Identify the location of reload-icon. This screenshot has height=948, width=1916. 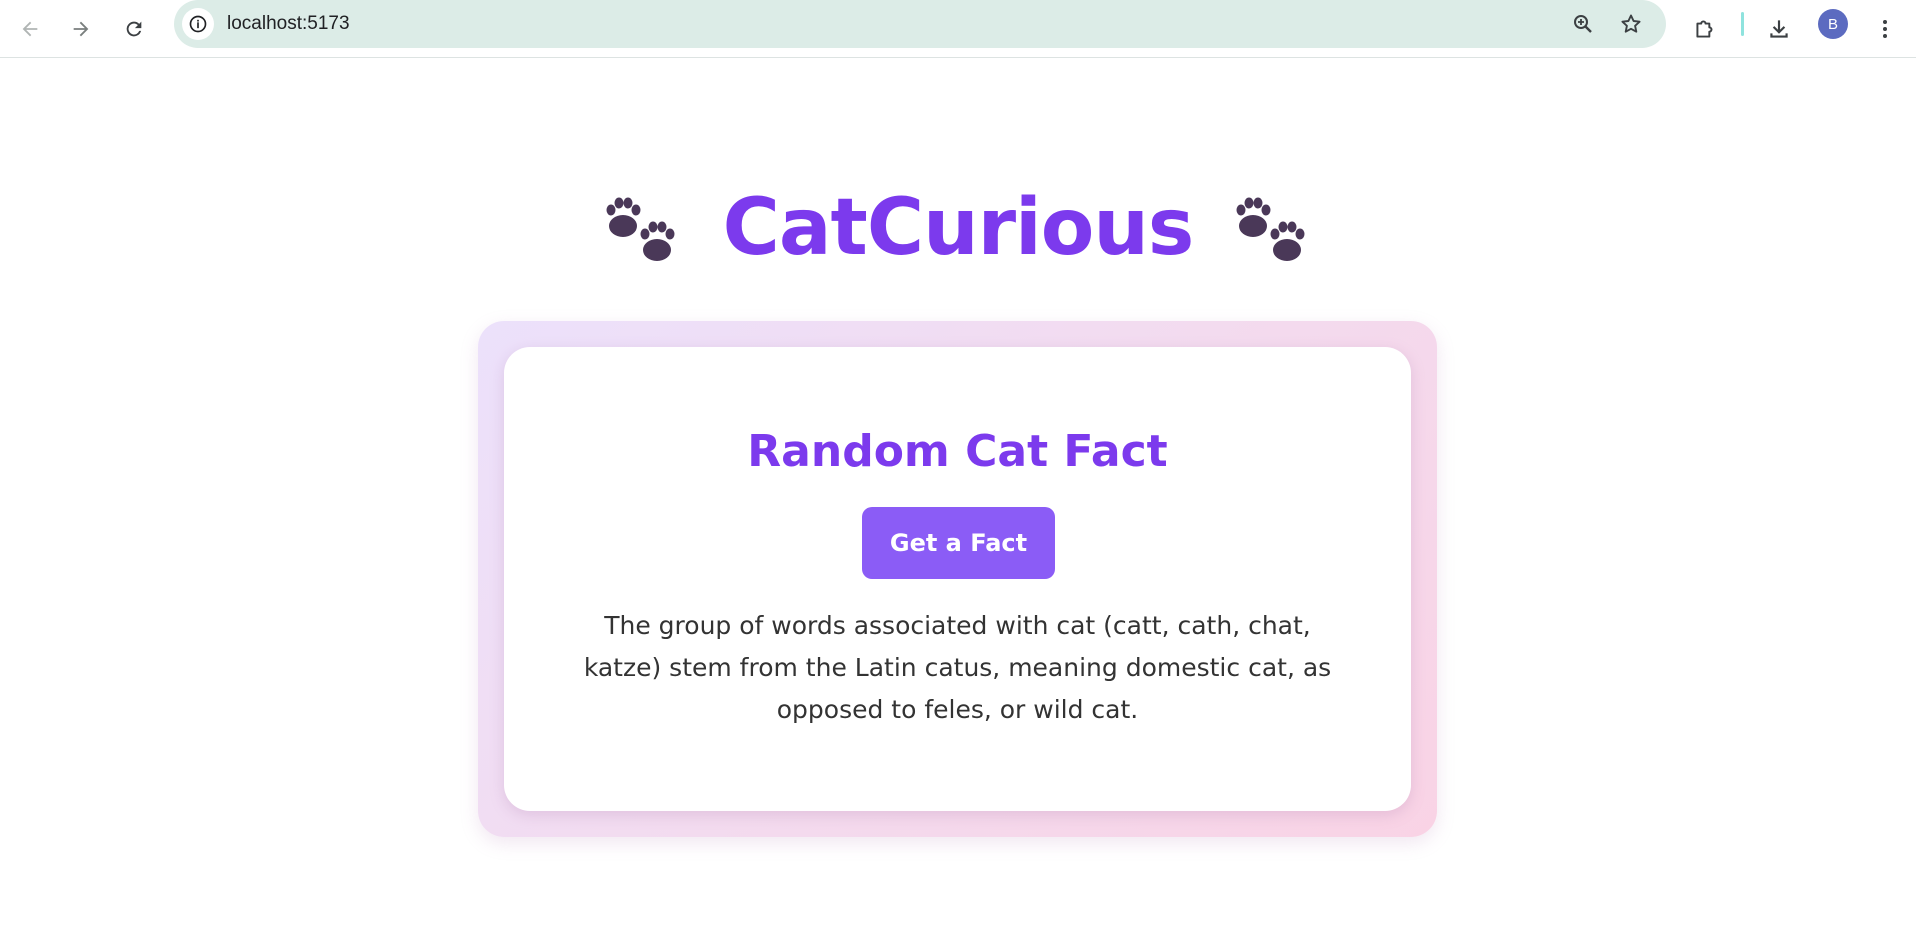
(134, 29).